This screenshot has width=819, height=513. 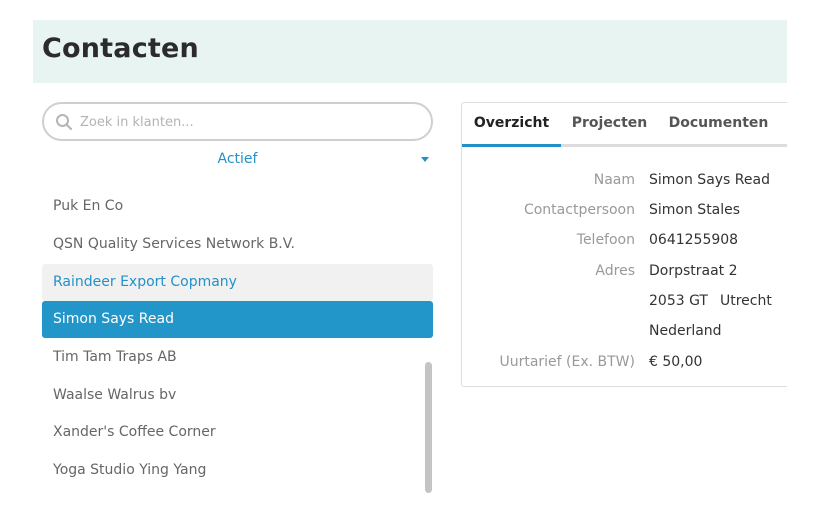 What do you see at coordinates (428, 427) in the screenshot?
I see `list-scrollbar` at bounding box center [428, 427].